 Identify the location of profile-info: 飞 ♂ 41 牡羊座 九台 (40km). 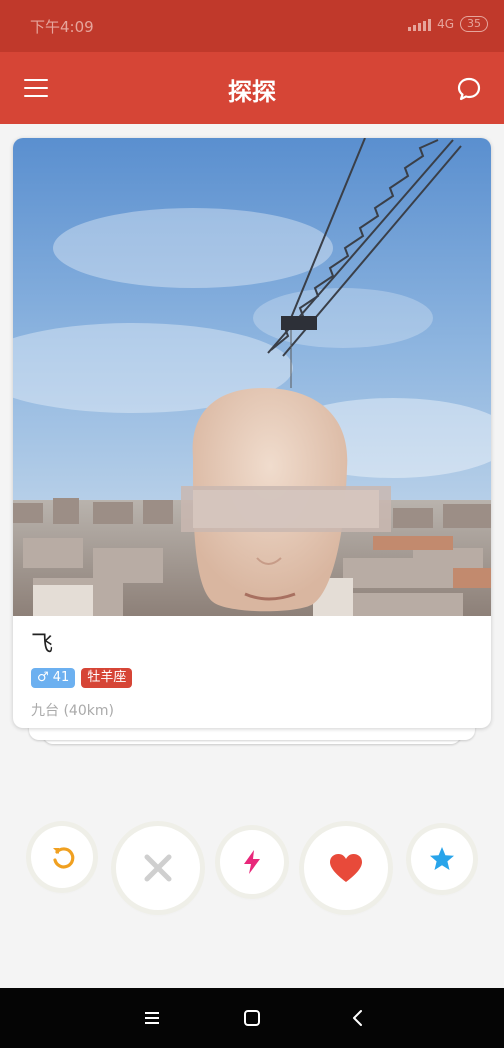
(251, 671).